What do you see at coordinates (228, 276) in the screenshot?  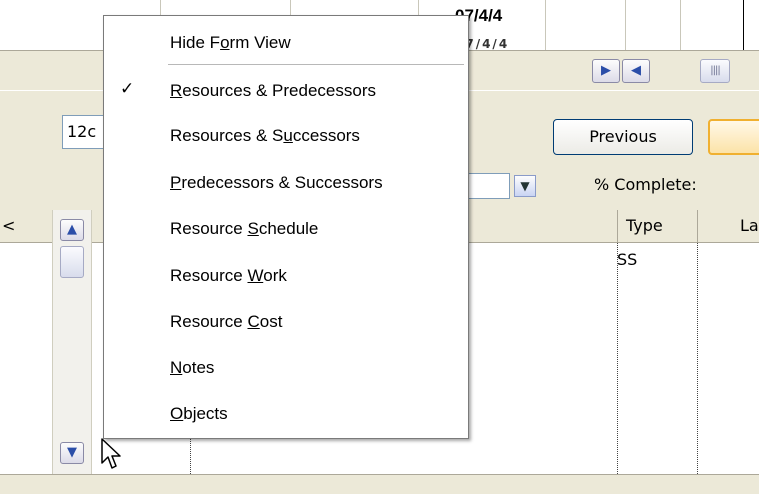 I see `menu-item-resource-work: Resource Work` at bounding box center [228, 276].